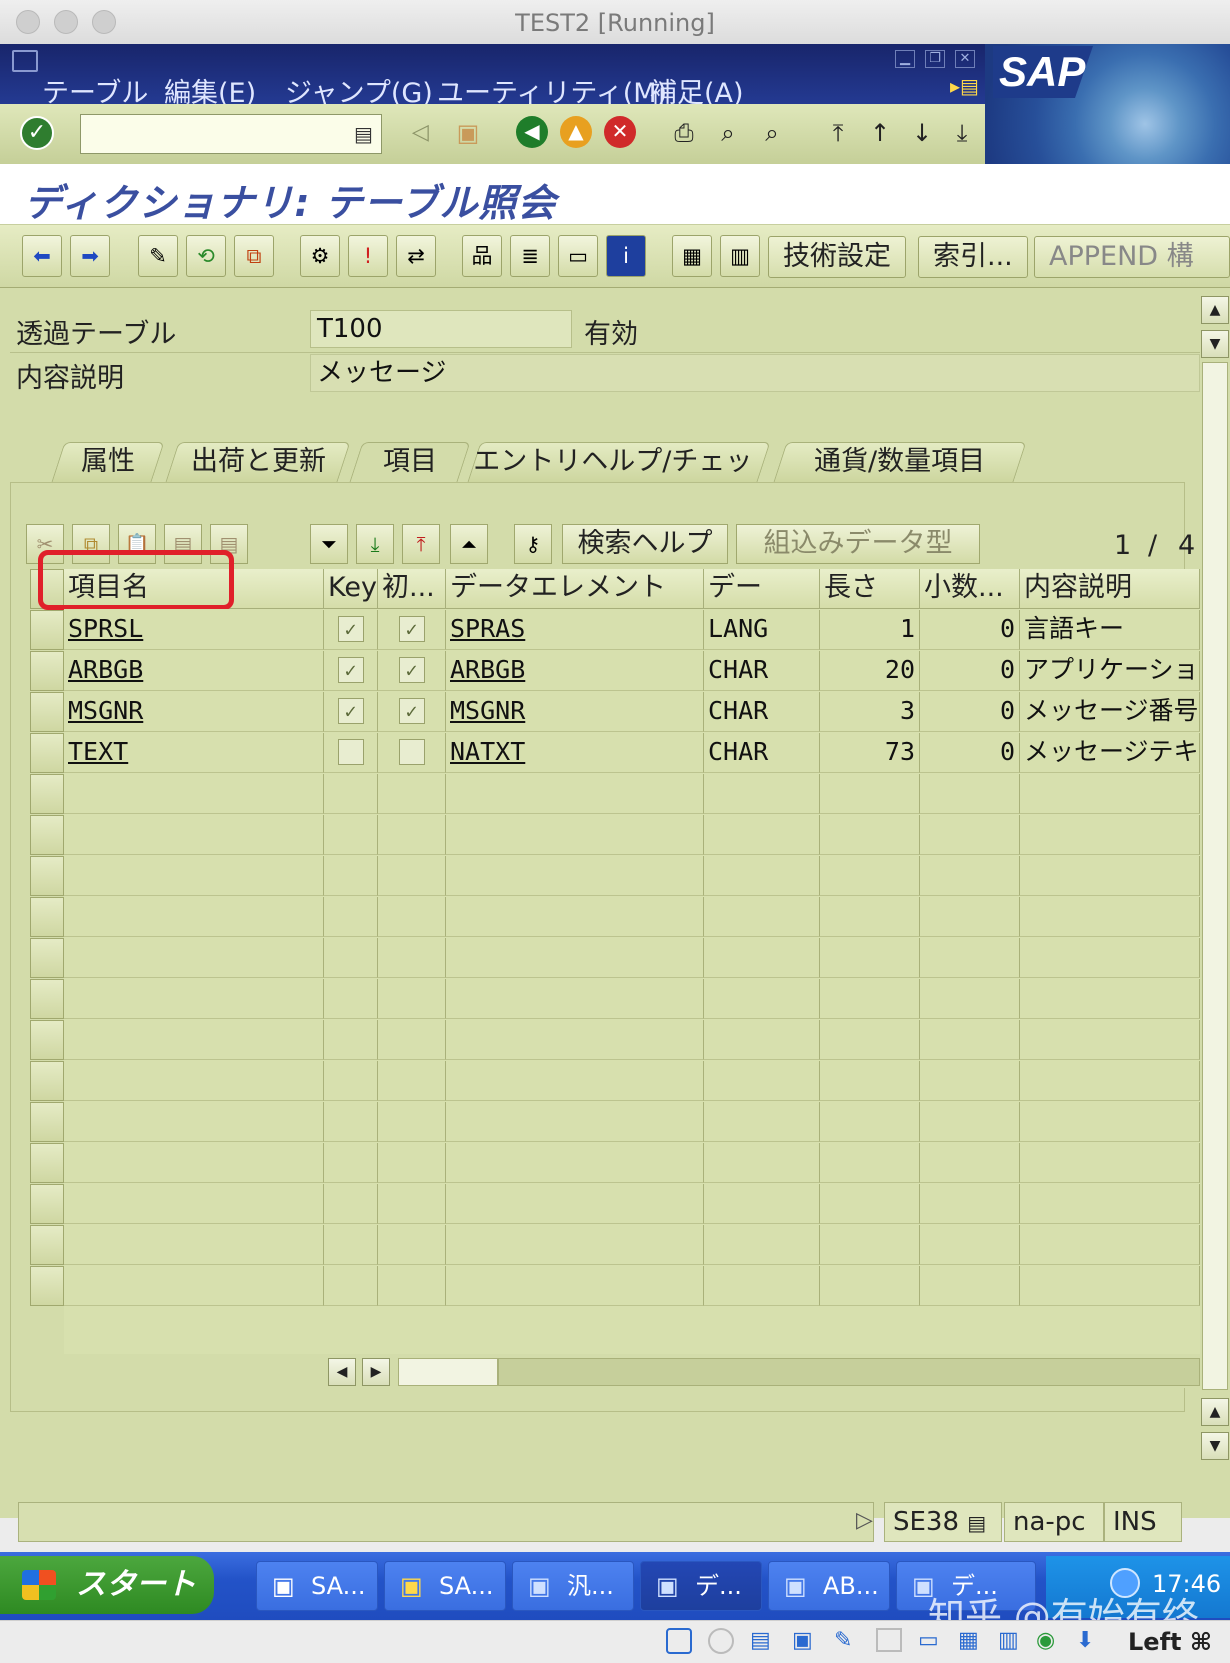  I want to click on table-name-field: T100, so click(441, 329).